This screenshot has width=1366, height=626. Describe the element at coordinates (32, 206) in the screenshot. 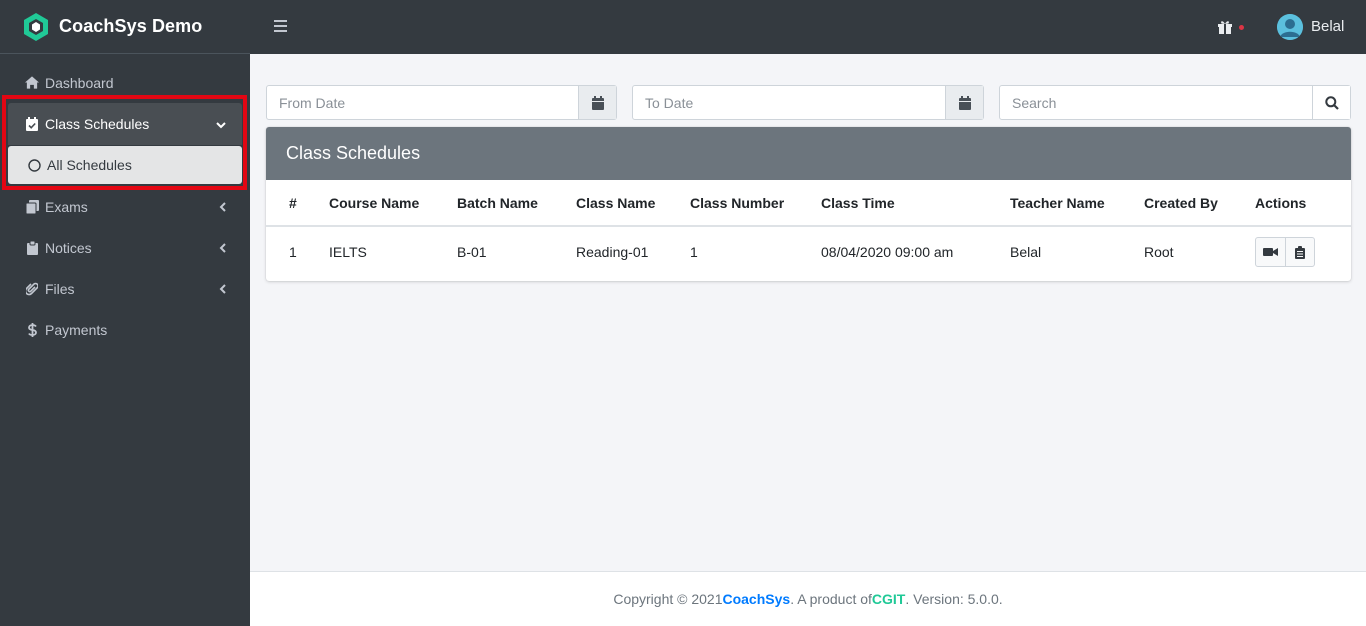

I see `copy-icon` at that location.